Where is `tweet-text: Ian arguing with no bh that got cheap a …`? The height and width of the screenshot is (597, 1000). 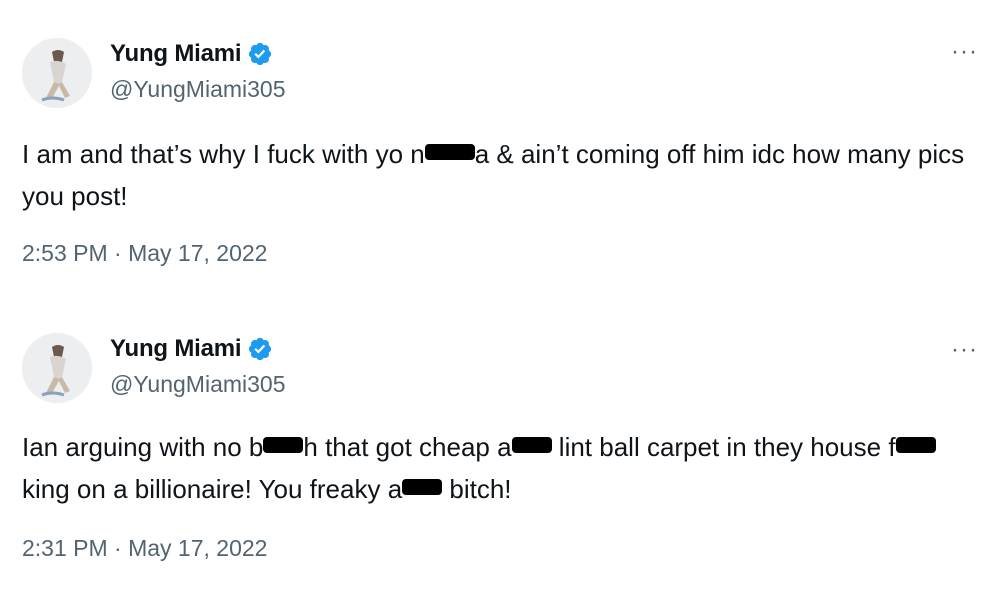 tweet-text: Ian arguing with no bh that got cheap a … is located at coordinates (502, 468).